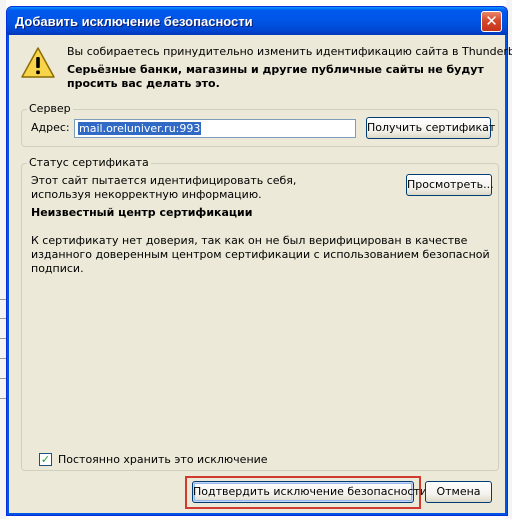 The height and width of the screenshot is (519, 512). I want to click on dialog-title: Добавить исключение безопасности, so click(134, 21).